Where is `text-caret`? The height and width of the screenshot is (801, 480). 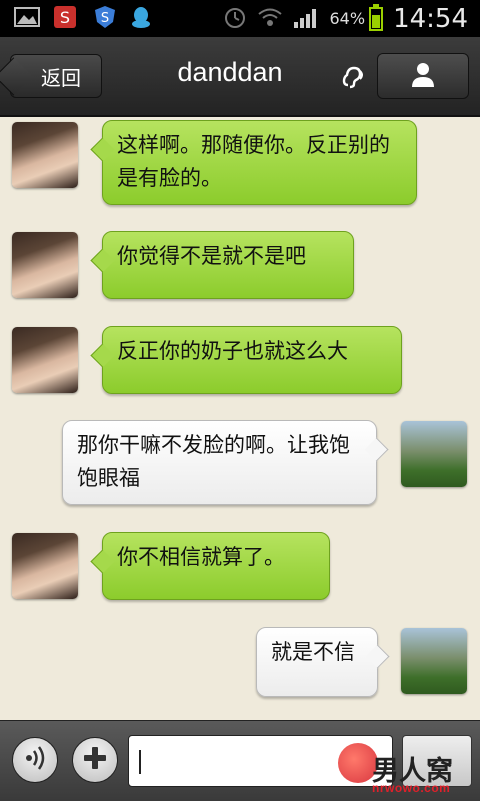
text-caret is located at coordinates (140, 762).